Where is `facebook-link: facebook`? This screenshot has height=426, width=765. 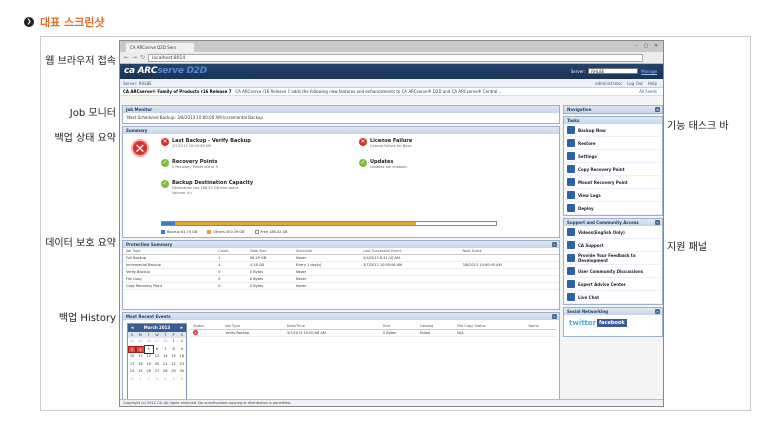 facebook-link: facebook is located at coordinates (612, 323).